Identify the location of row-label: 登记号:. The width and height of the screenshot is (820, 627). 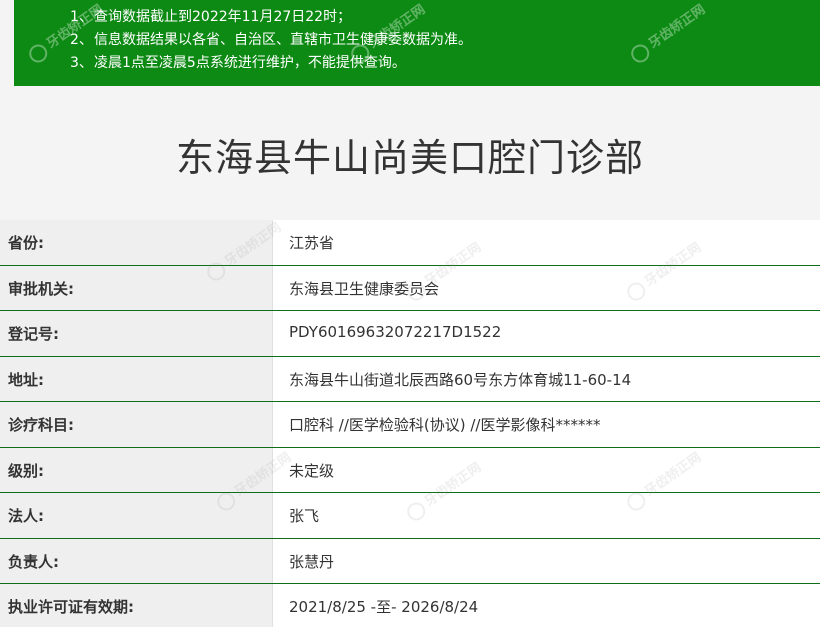
(33, 334).